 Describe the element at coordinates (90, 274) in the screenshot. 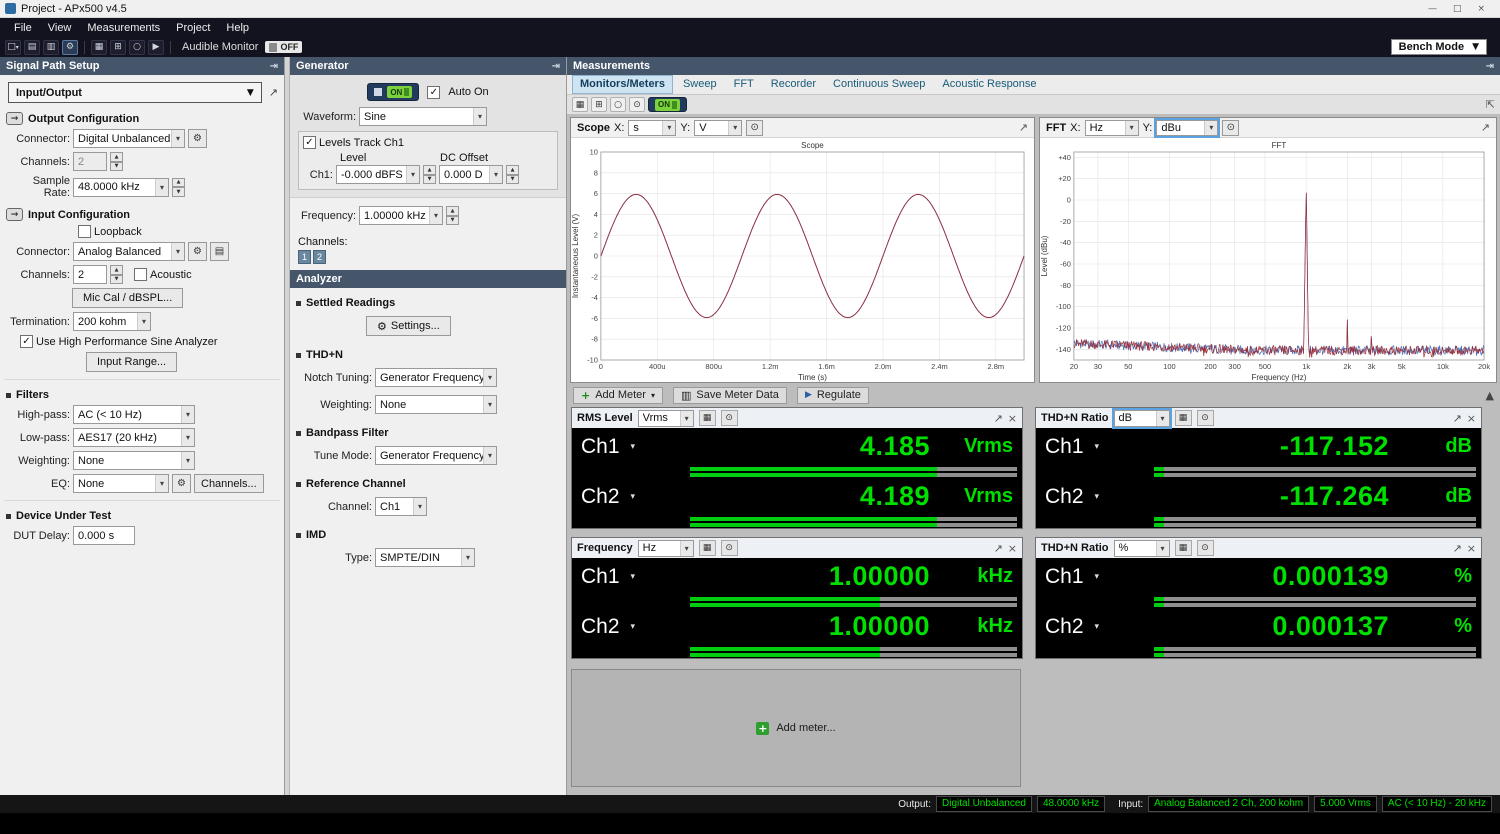

I see `input-channels-field: 2` at that location.